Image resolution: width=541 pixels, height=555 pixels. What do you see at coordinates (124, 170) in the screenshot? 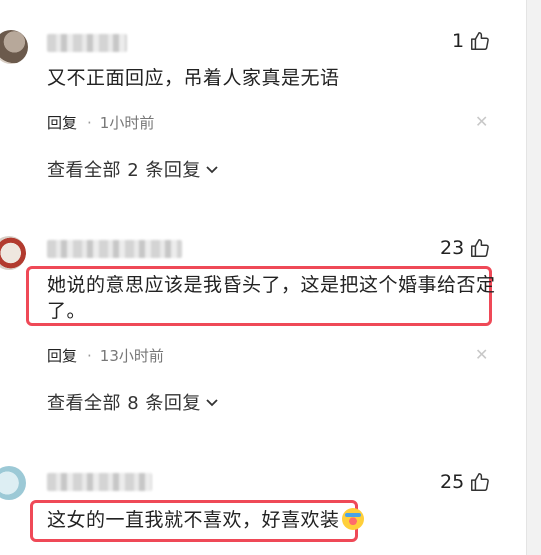
I see `view-all-replies-label: 查看全部 2 条回复` at bounding box center [124, 170].